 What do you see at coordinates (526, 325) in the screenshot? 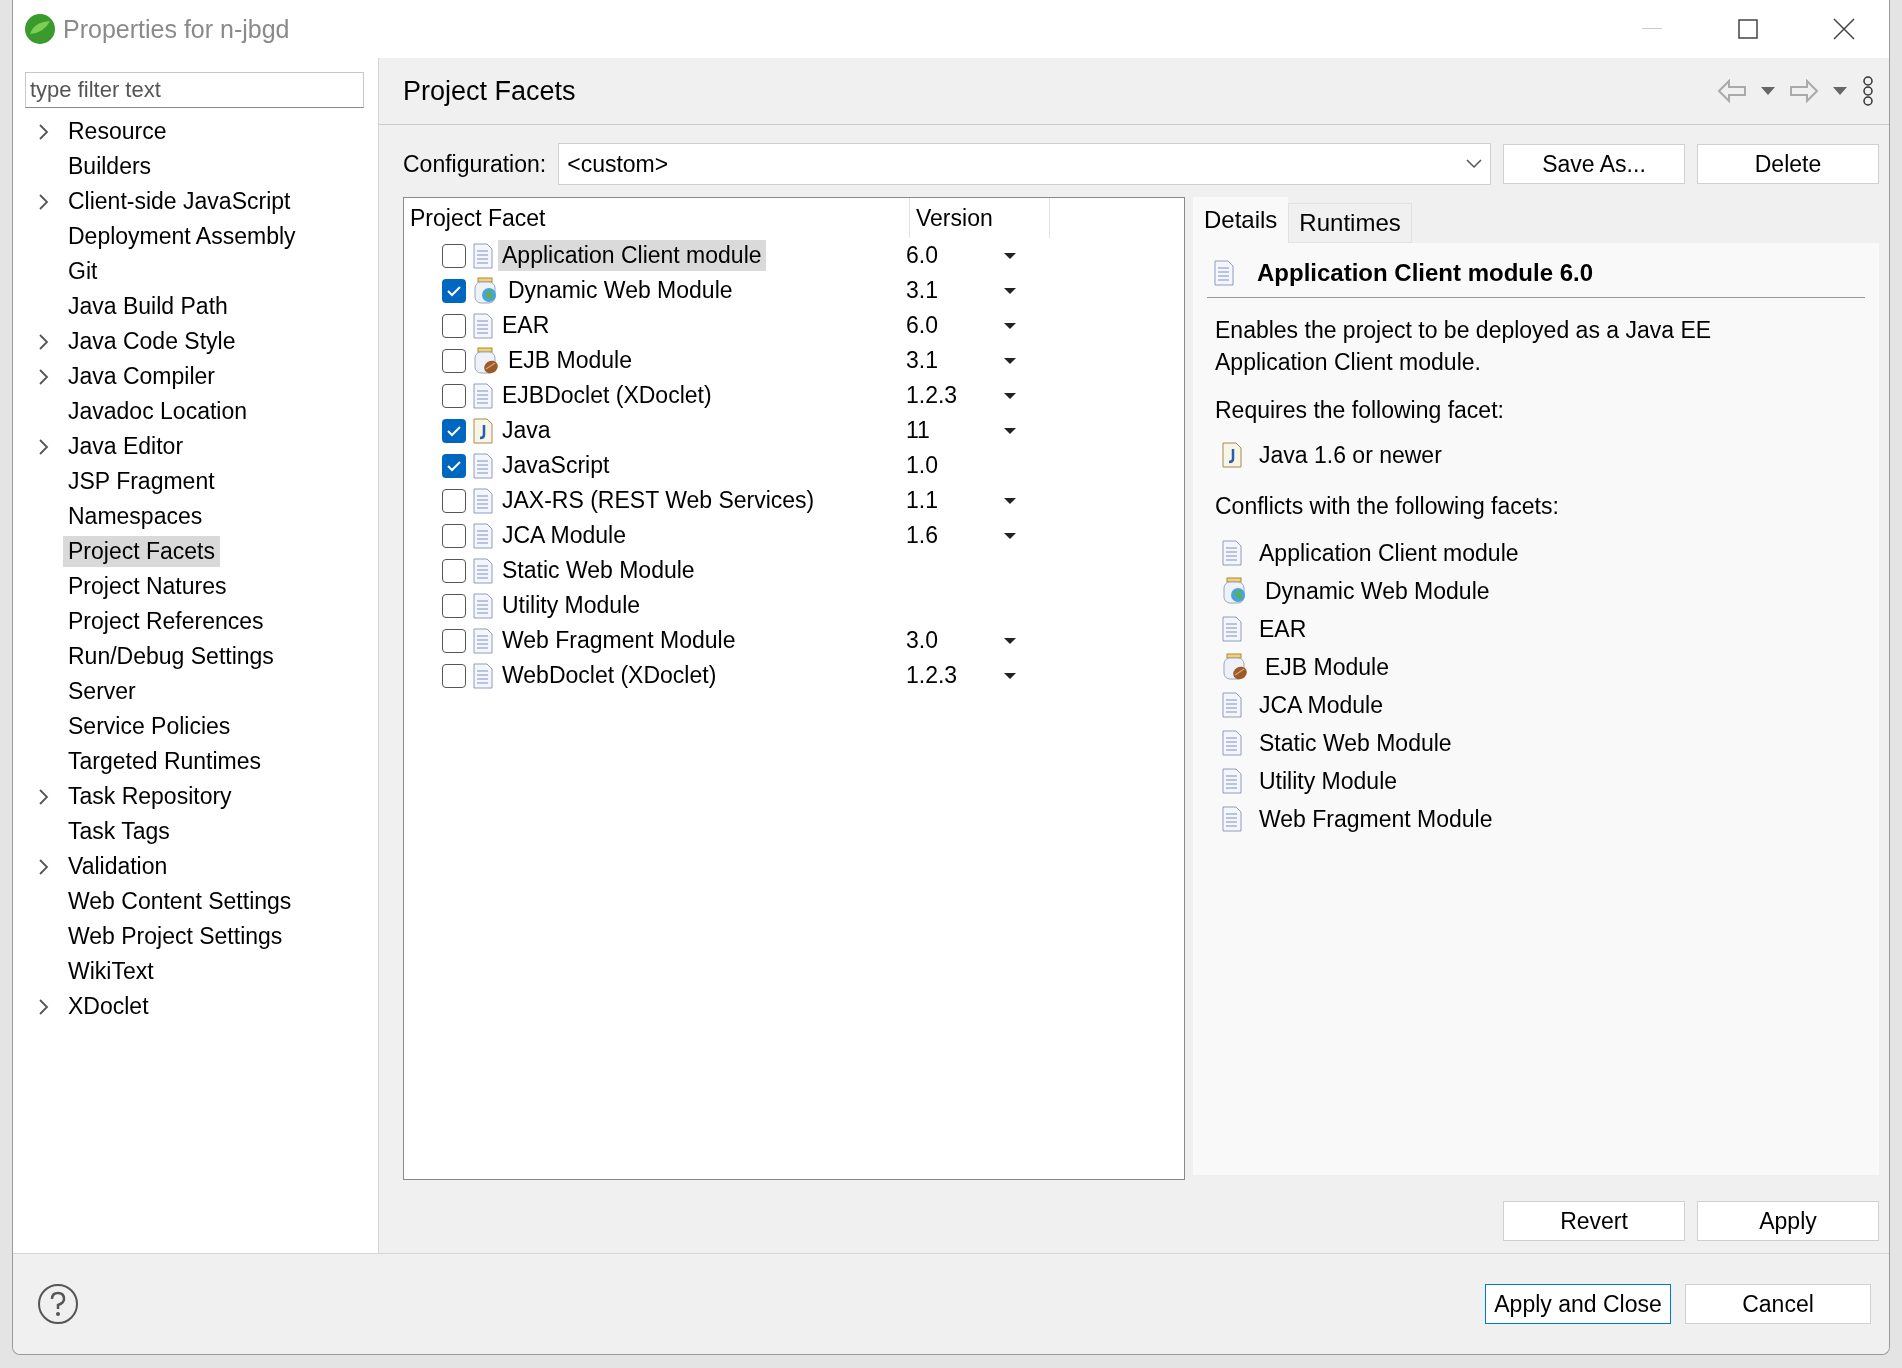
I see `facet-name: EAR` at bounding box center [526, 325].